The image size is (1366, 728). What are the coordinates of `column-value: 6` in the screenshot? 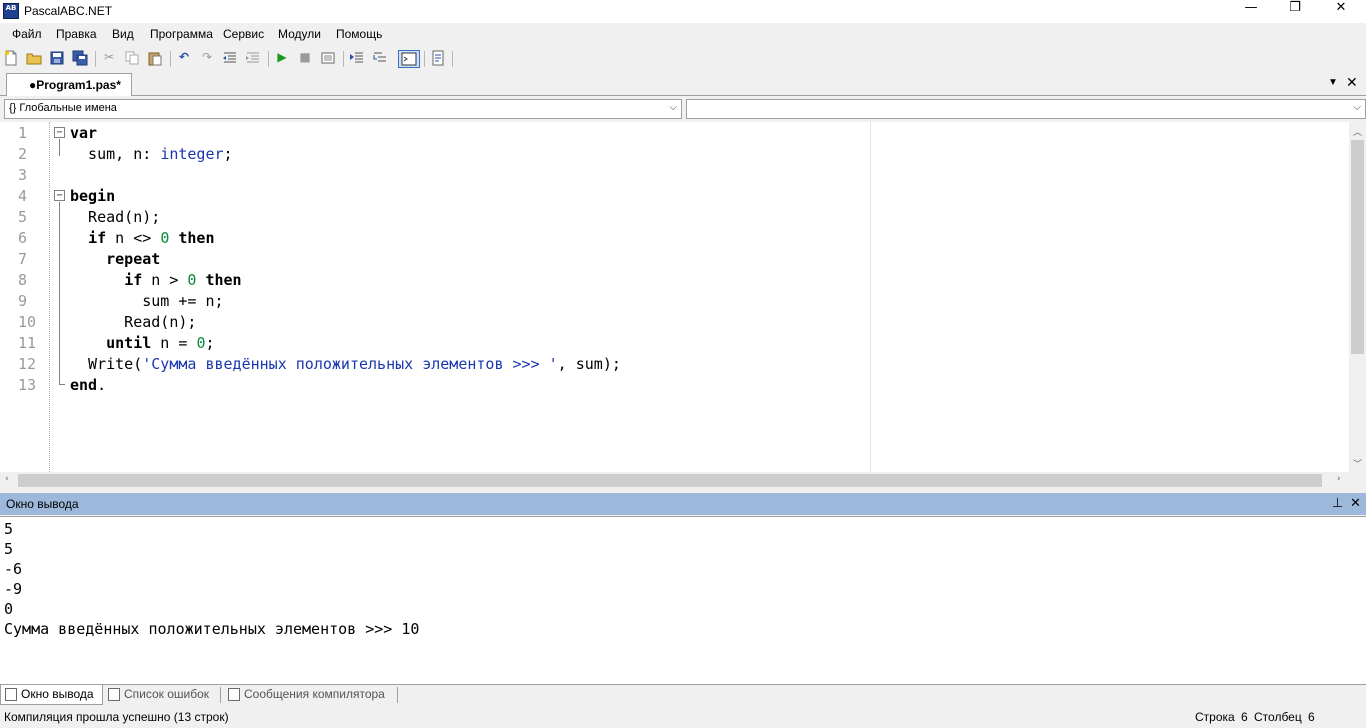 It's located at (1311, 717).